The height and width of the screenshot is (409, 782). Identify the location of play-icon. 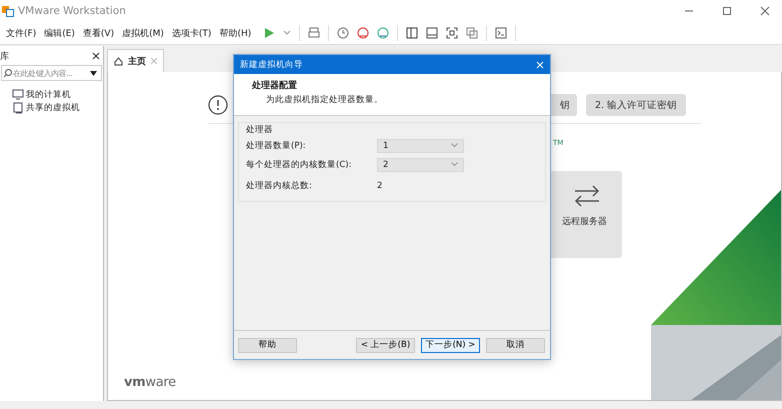
(269, 33).